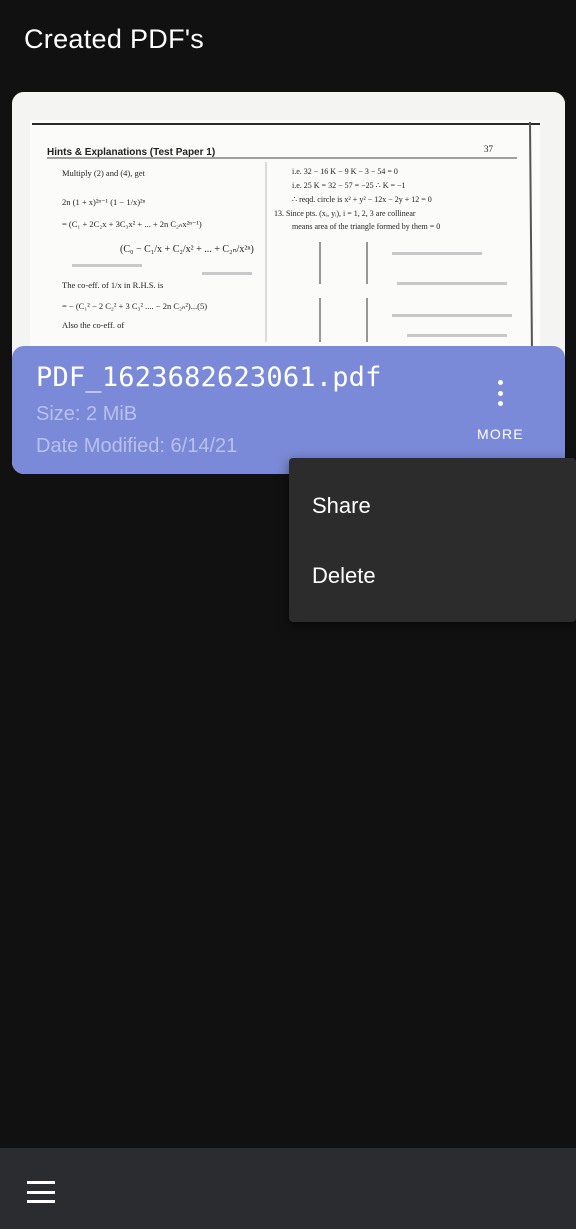 This screenshot has width=576, height=1229. Describe the element at coordinates (500, 434) in the screenshot. I see `more-button: MORE` at that location.